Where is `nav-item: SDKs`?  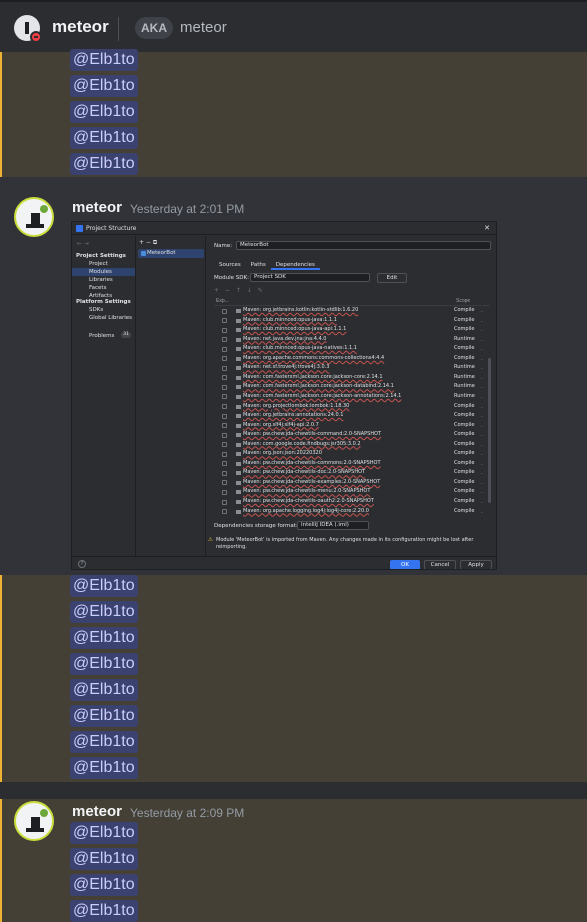 nav-item: SDKs is located at coordinates (96, 310).